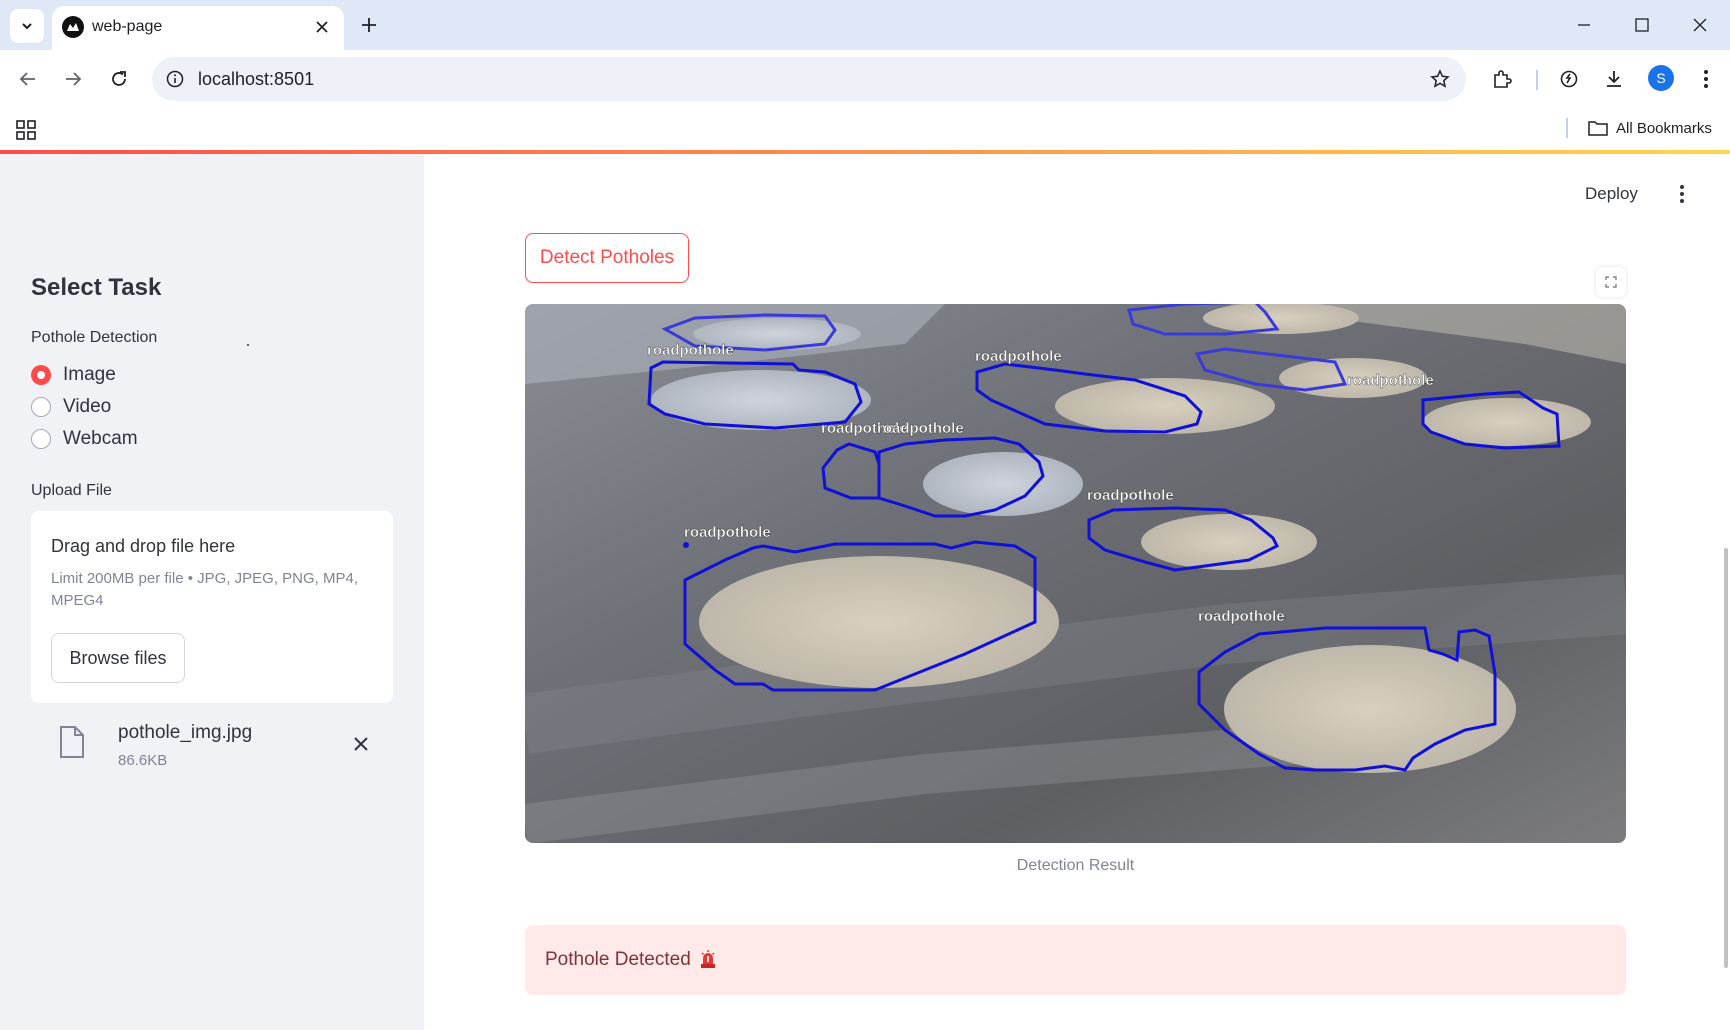 The image size is (1730, 1030). Describe the element at coordinates (1584, 25) in the screenshot. I see `minimize-icon` at that location.